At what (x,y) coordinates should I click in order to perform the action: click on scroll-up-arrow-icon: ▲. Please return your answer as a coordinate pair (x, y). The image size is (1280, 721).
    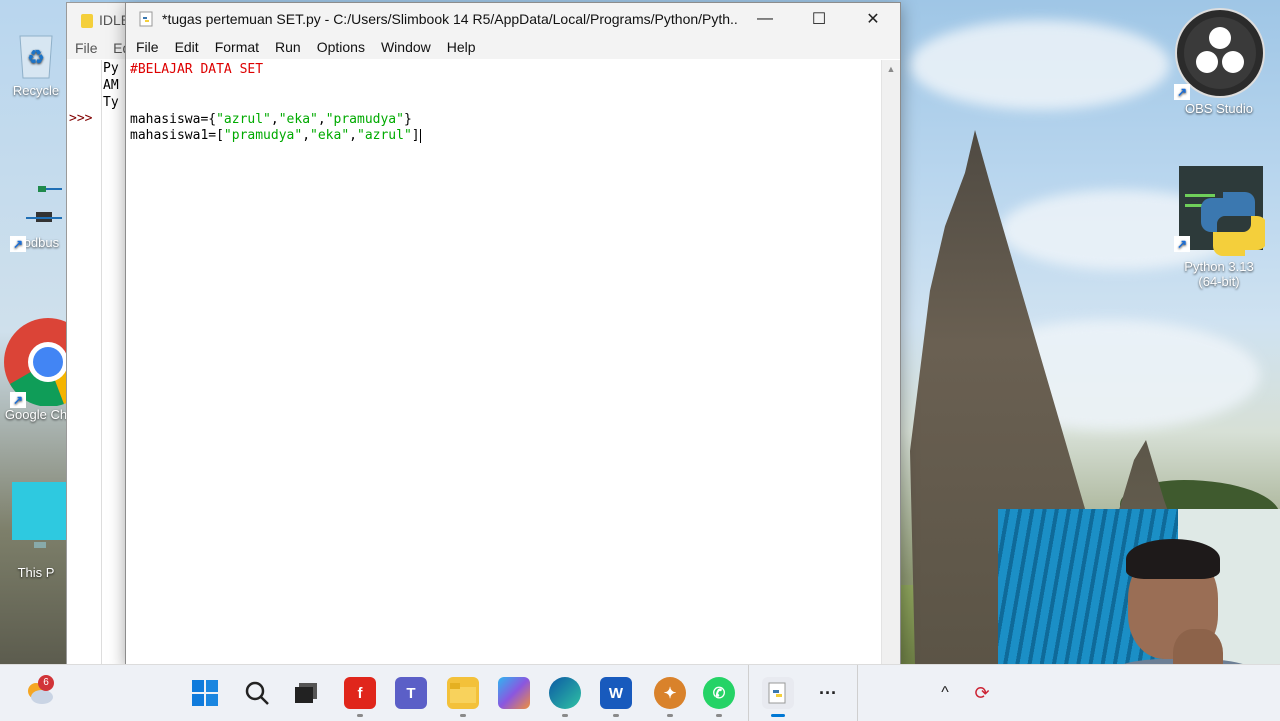
    Looking at the image, I should click on (891, 67).